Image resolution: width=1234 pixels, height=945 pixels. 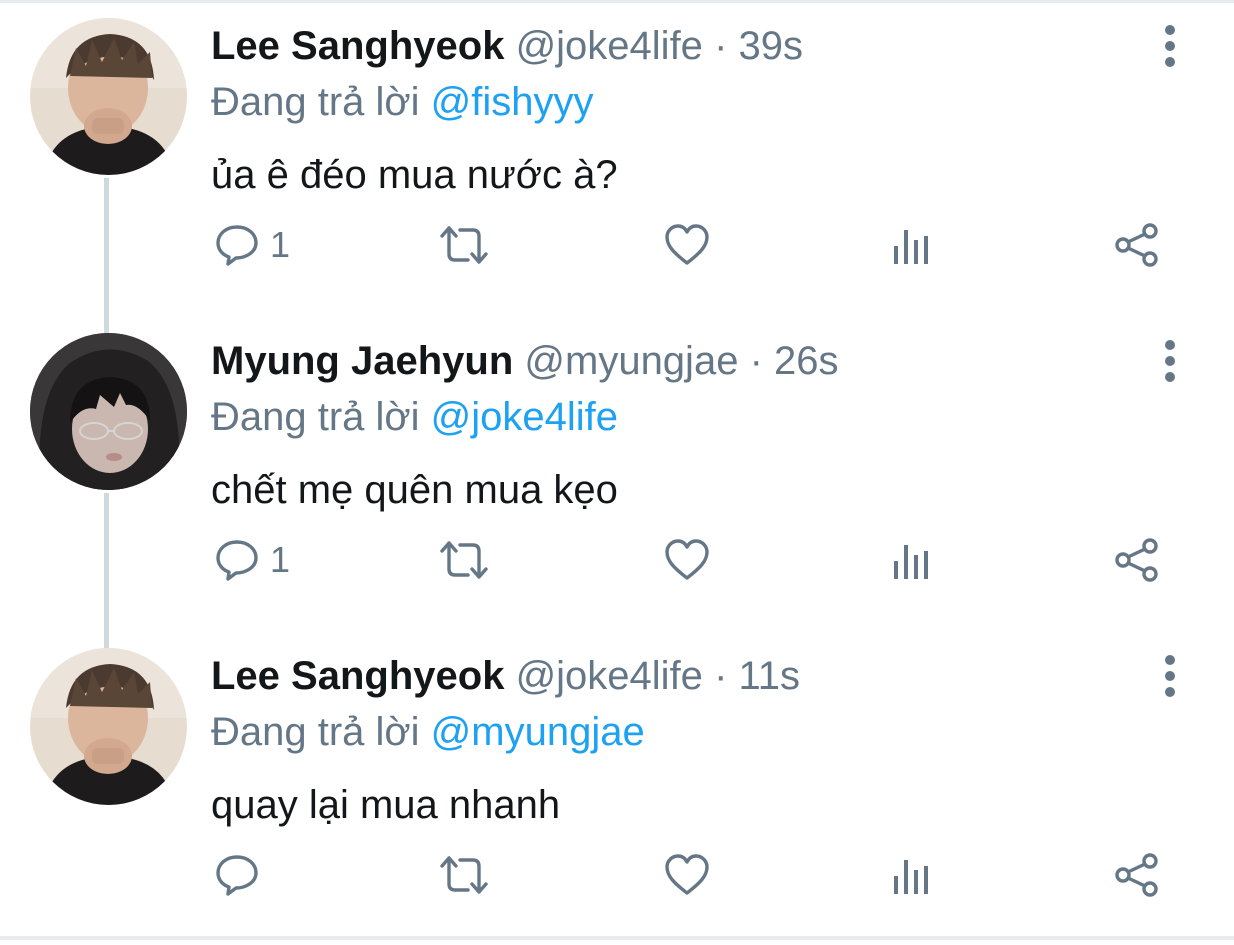 I want to click on replying-to-line: Đang trả lời @joke4life, so click(x=414, y=417).